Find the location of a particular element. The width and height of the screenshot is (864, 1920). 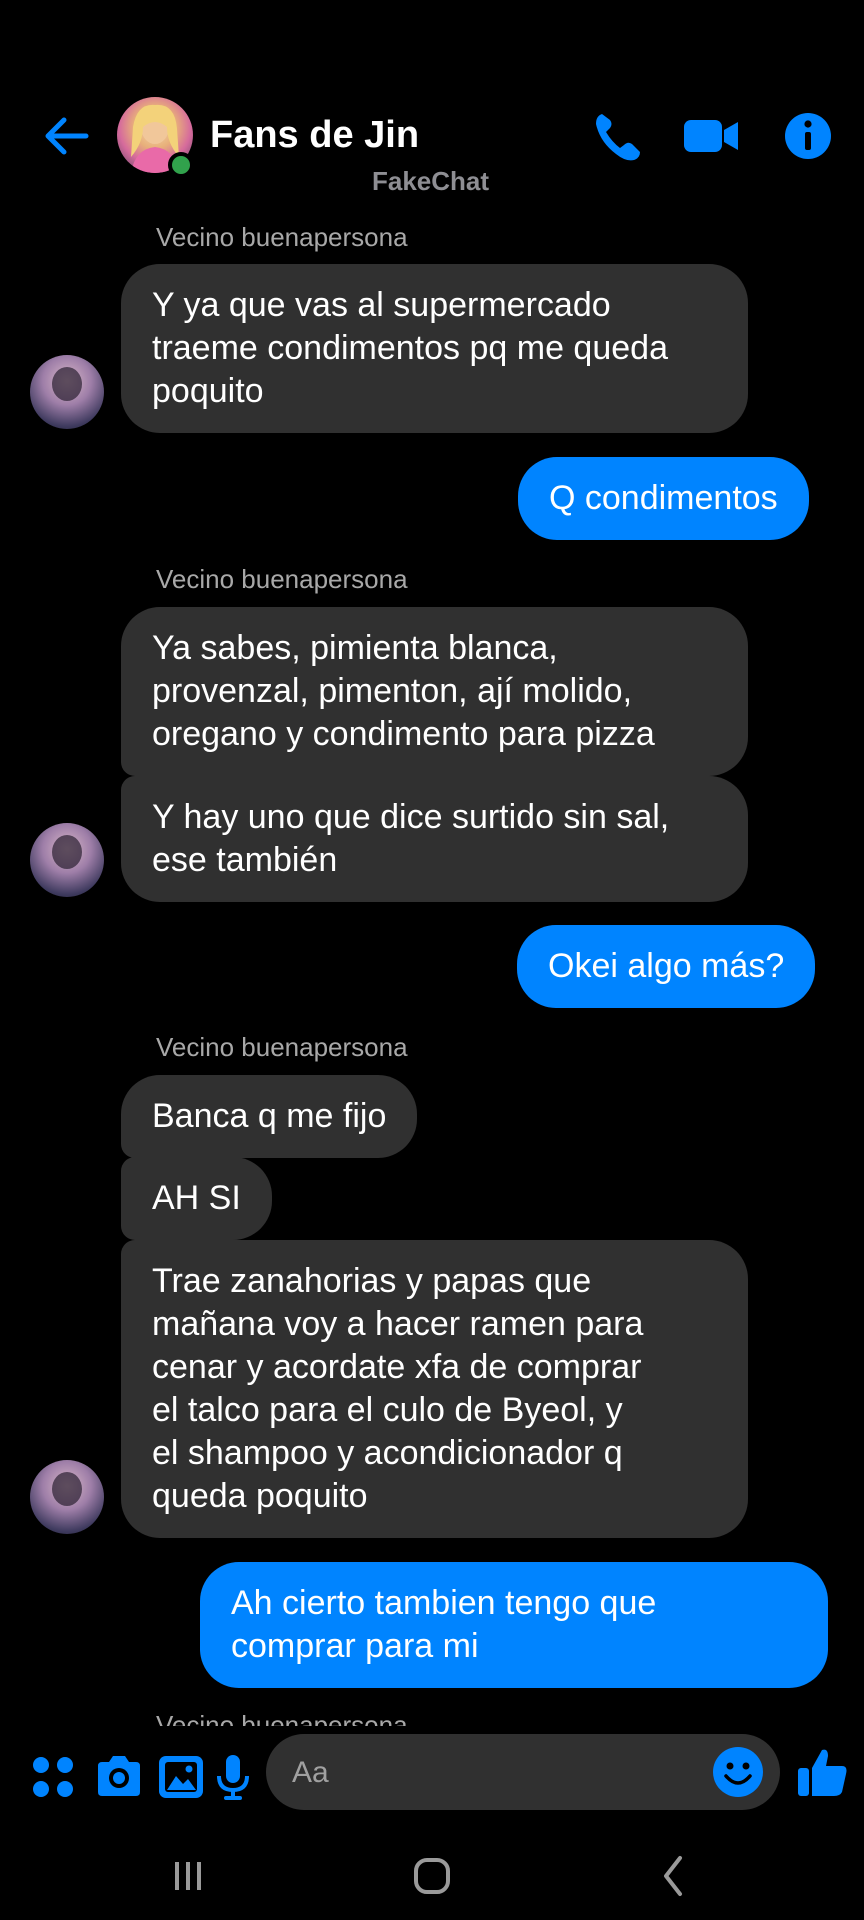

video-camera-icon is located at coordinates (712, 136).